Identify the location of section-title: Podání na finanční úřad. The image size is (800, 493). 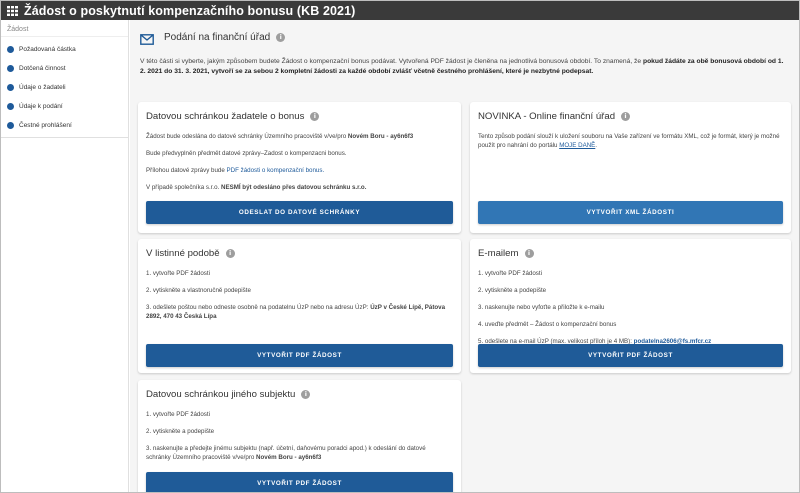
(217, 37).